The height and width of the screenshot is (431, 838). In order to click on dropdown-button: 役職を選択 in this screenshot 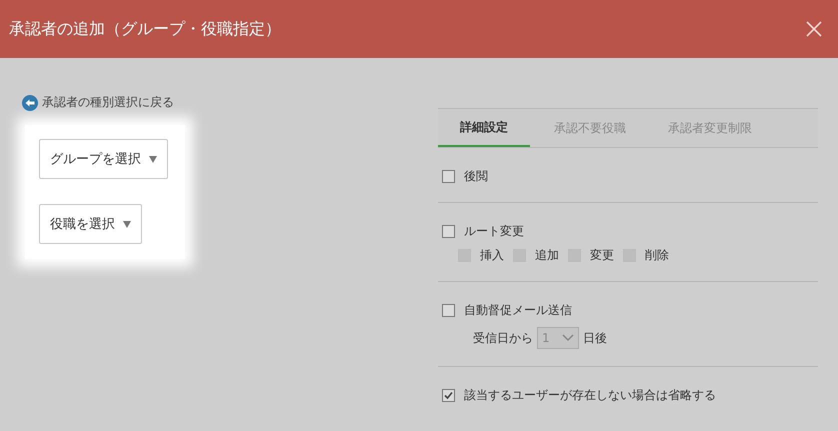, I will do `click(90, 224)`.